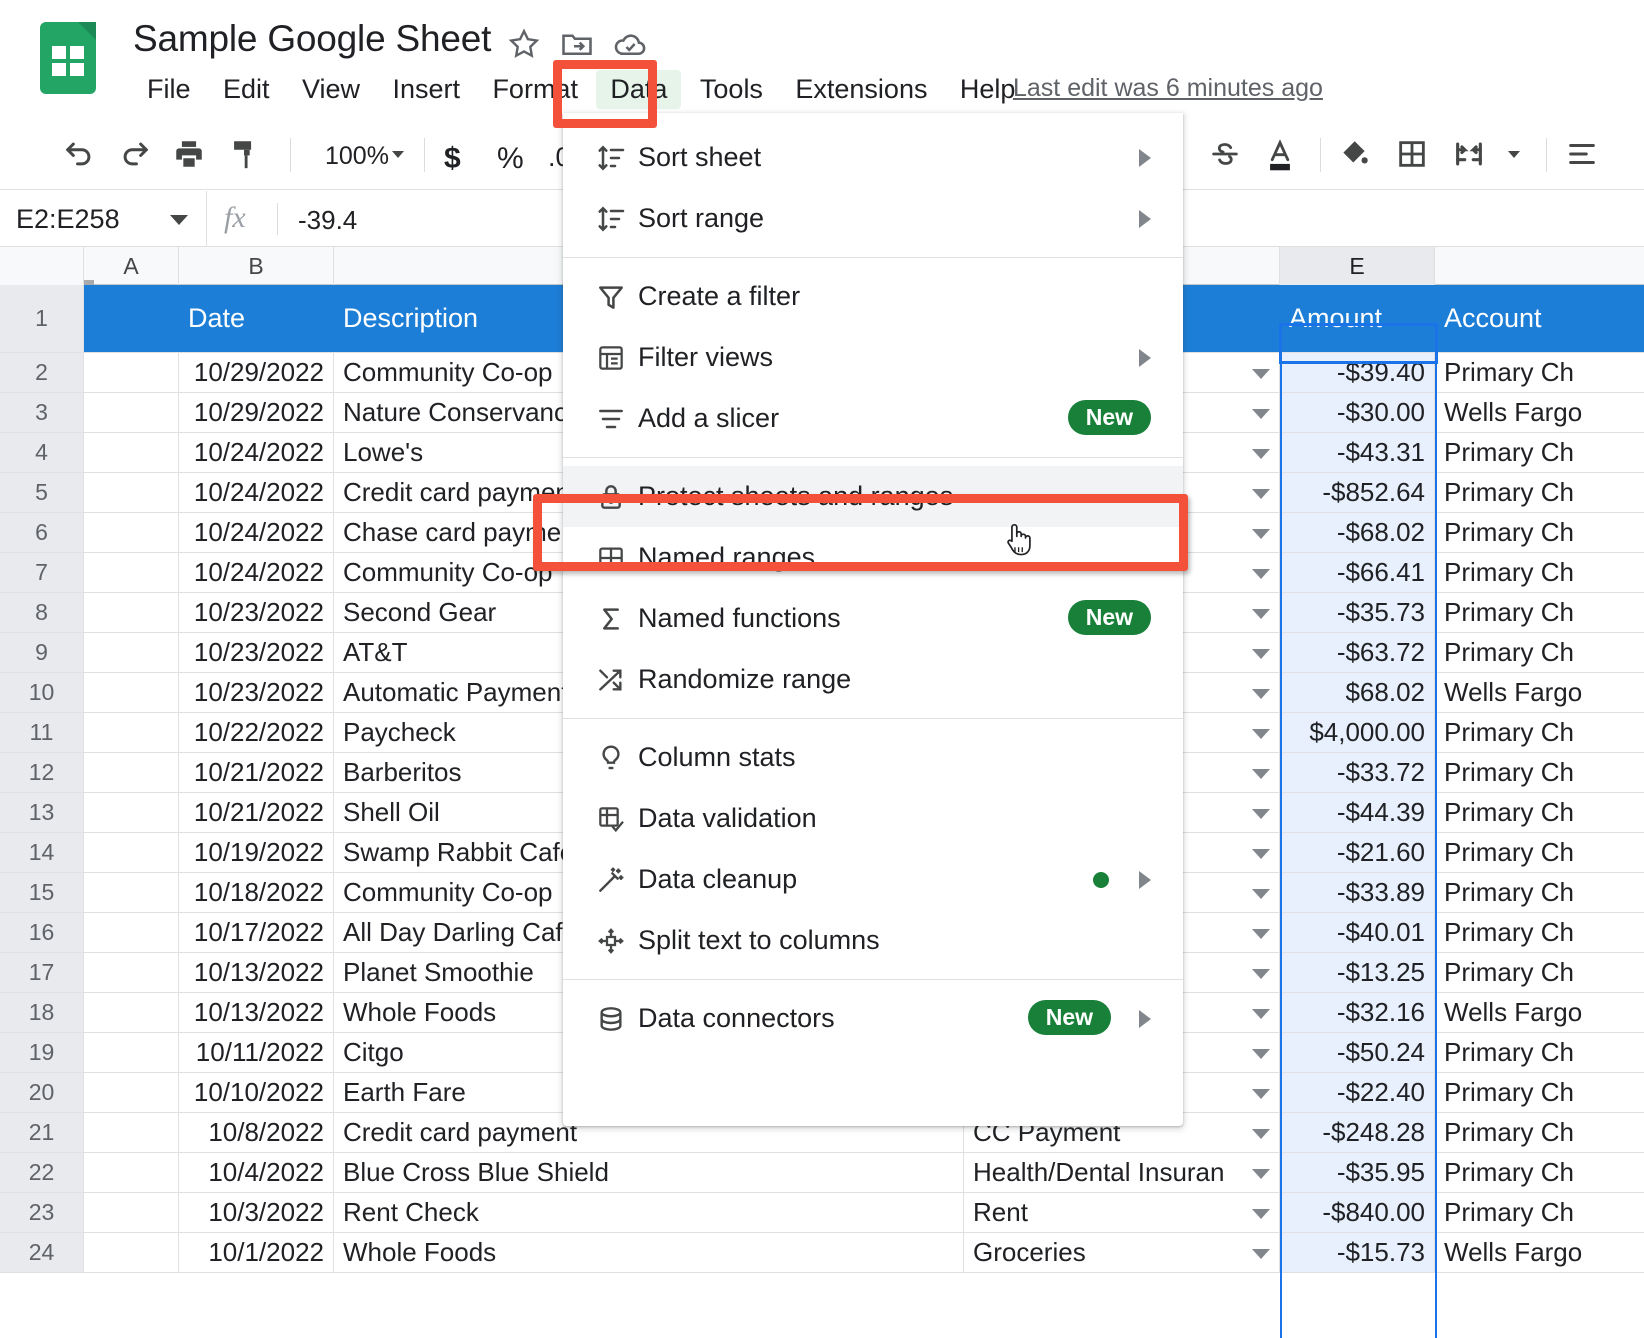  What do you see at coordinates (42, 1173) in the screenshot?
I see `row-header: 22` at bounding box center [42, 1173].